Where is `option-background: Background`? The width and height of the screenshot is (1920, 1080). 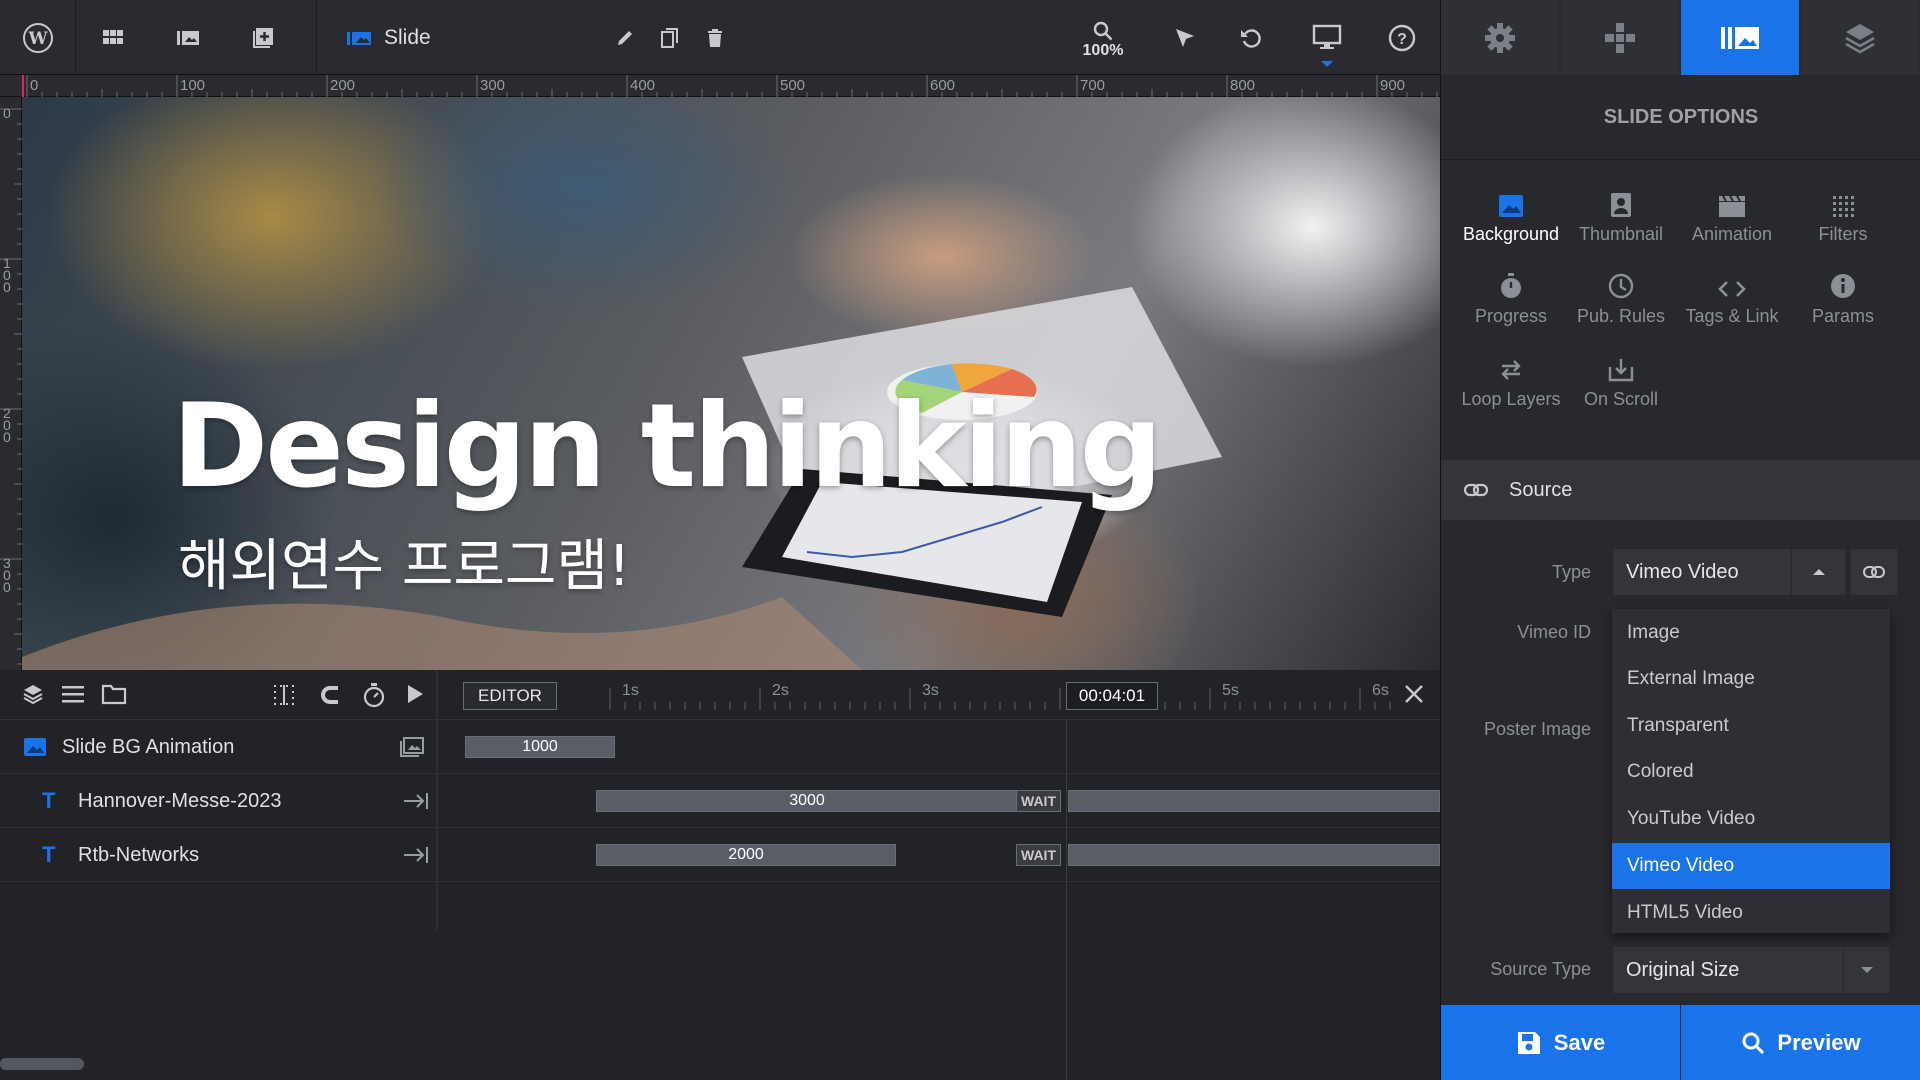
option-background: Background is located at coordinates (1511, 214).